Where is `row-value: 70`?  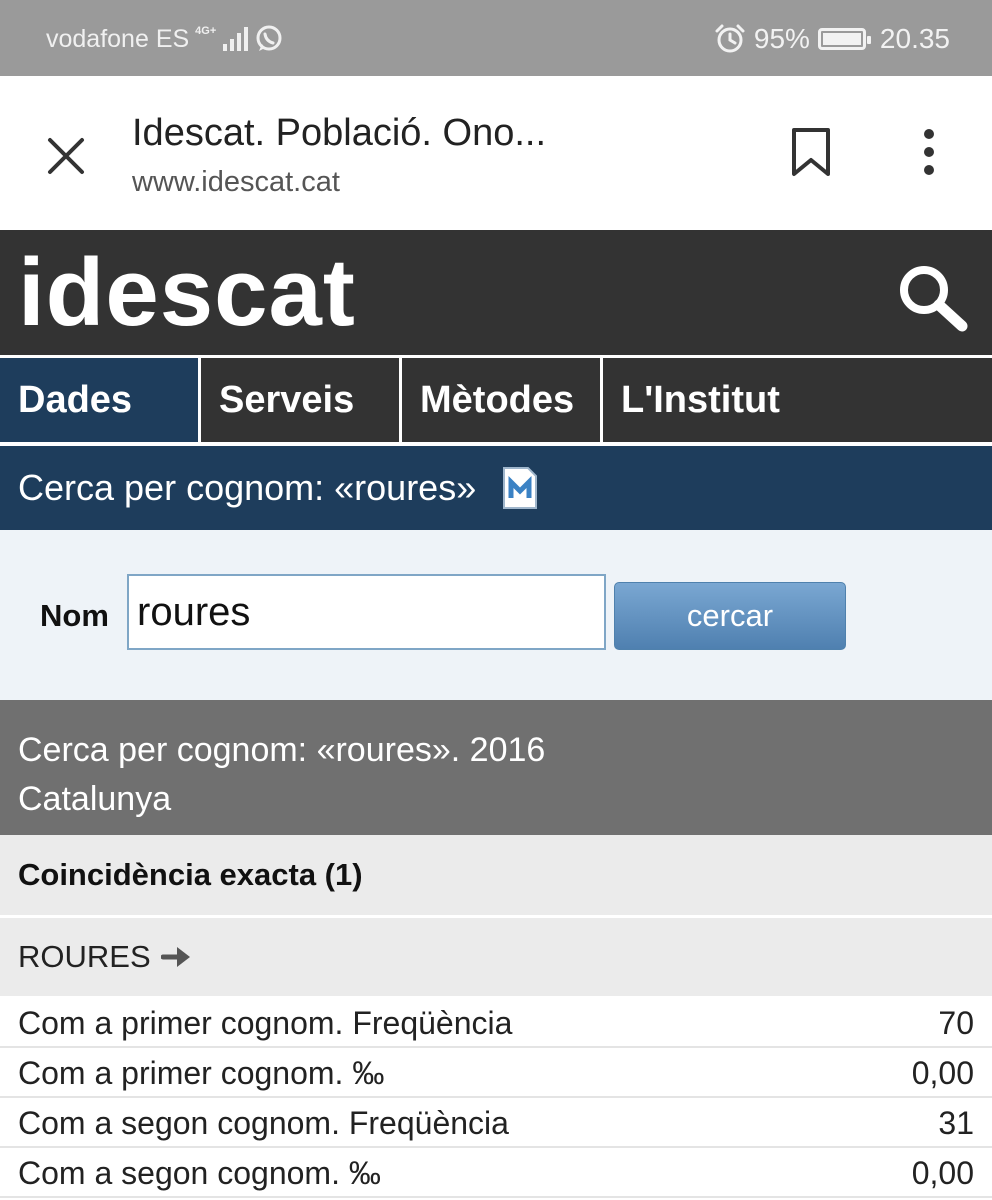
row-value: 70 is located at coordinates (956, 1023).